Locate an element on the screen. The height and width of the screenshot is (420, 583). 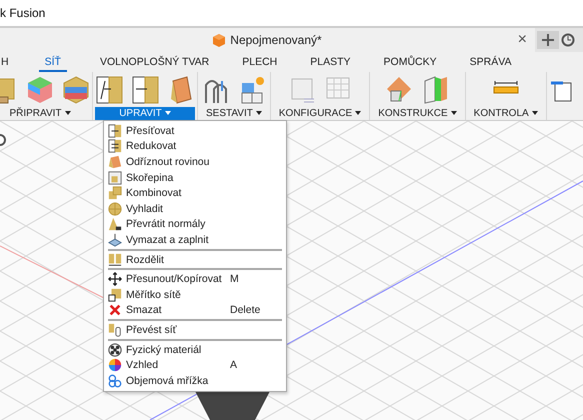
view-icon is located at coordinates (3, 140).